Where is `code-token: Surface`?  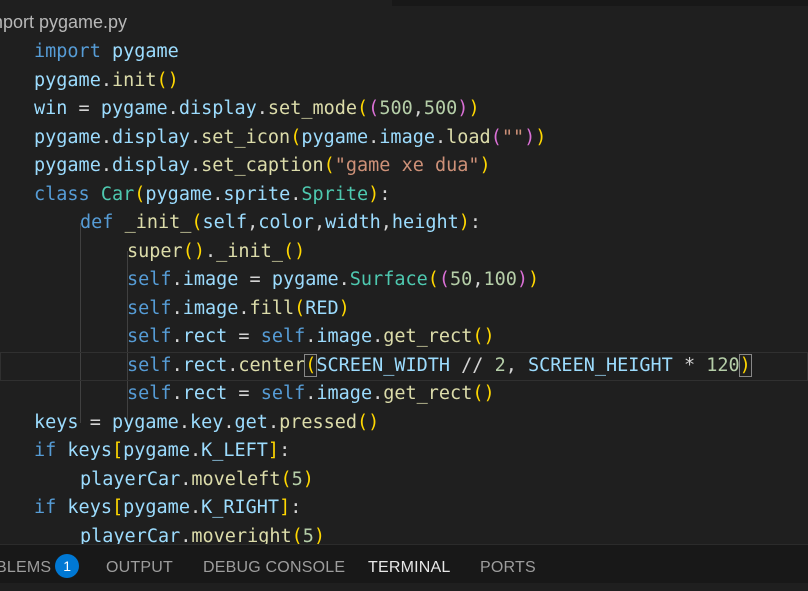
code-token: Surface is located at coordinates (388, 279).